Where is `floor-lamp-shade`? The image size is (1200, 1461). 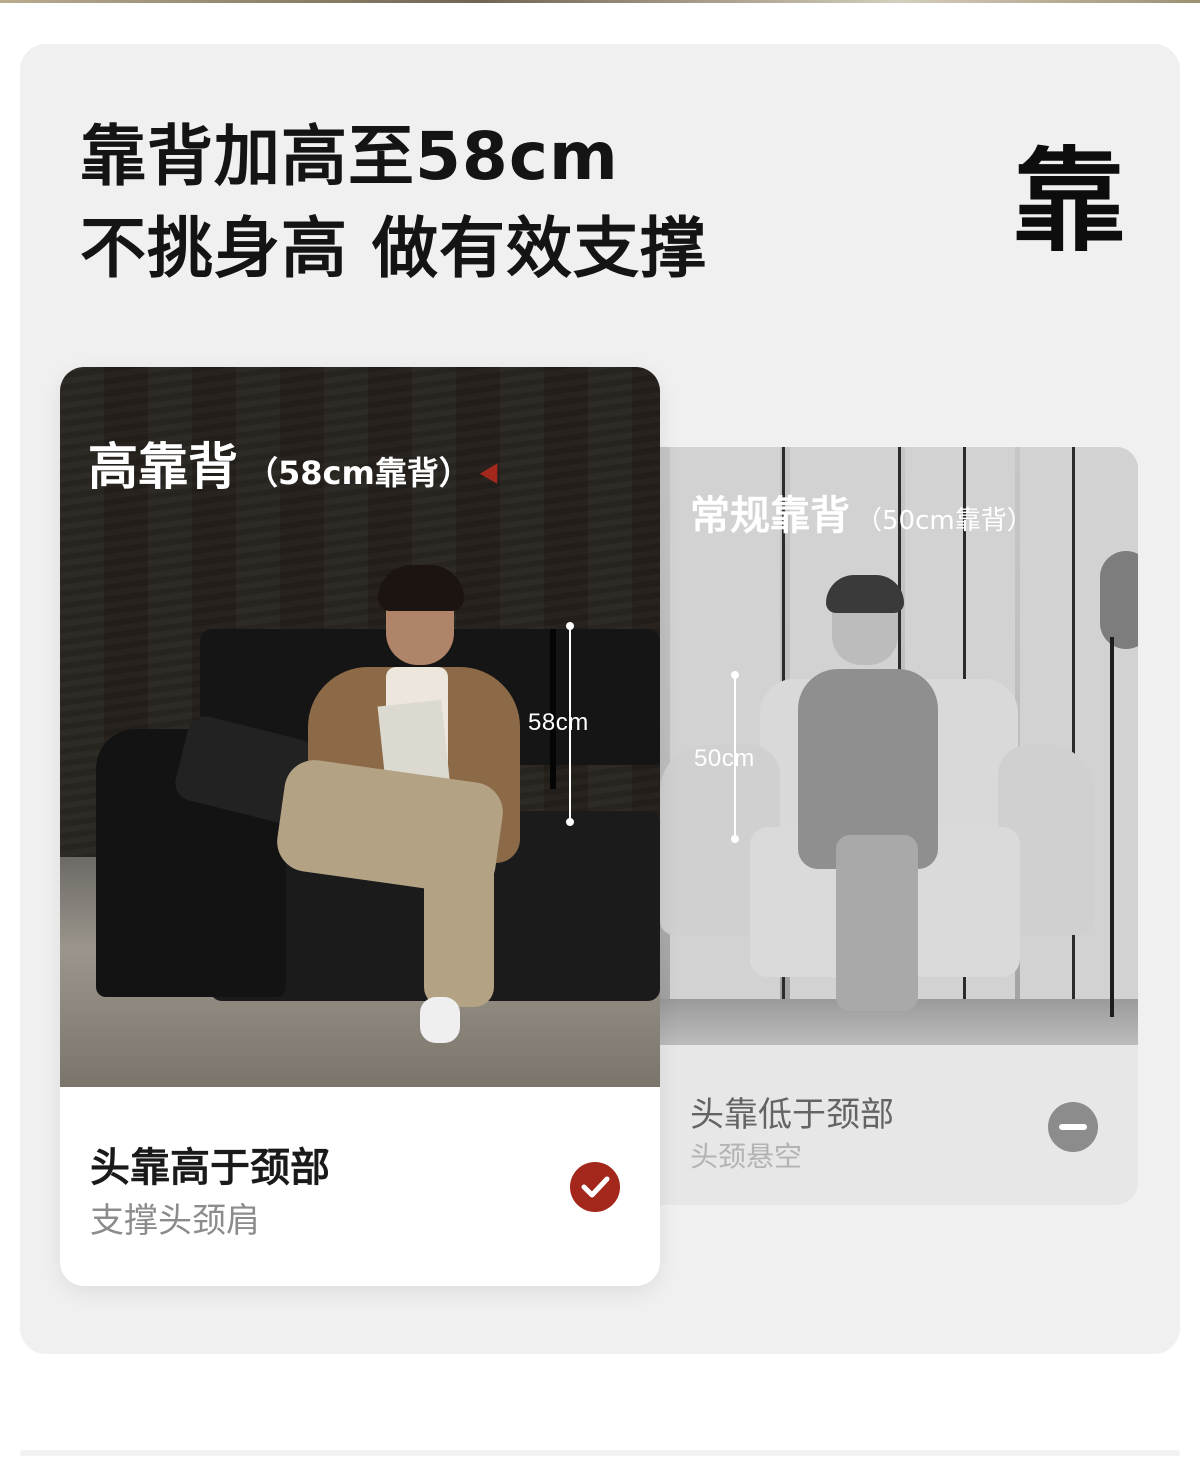
floor-lamp-shade is located at coordinates (1119, 600).